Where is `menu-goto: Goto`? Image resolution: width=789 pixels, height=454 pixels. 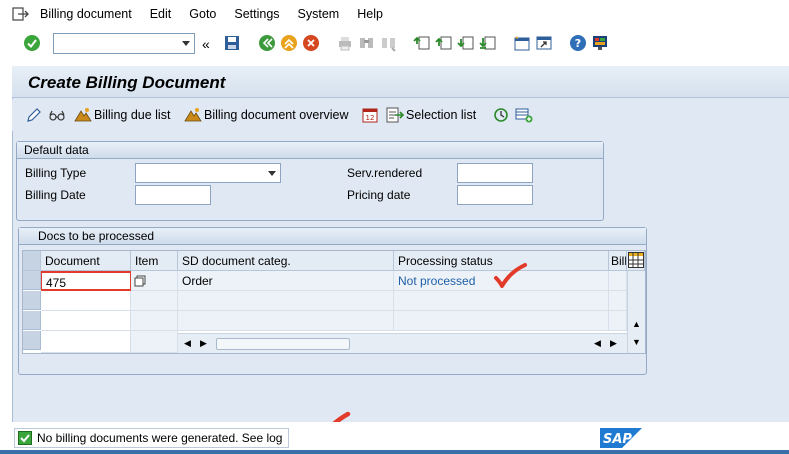 menu-goto: Goto is located at coordinates (202, 14).